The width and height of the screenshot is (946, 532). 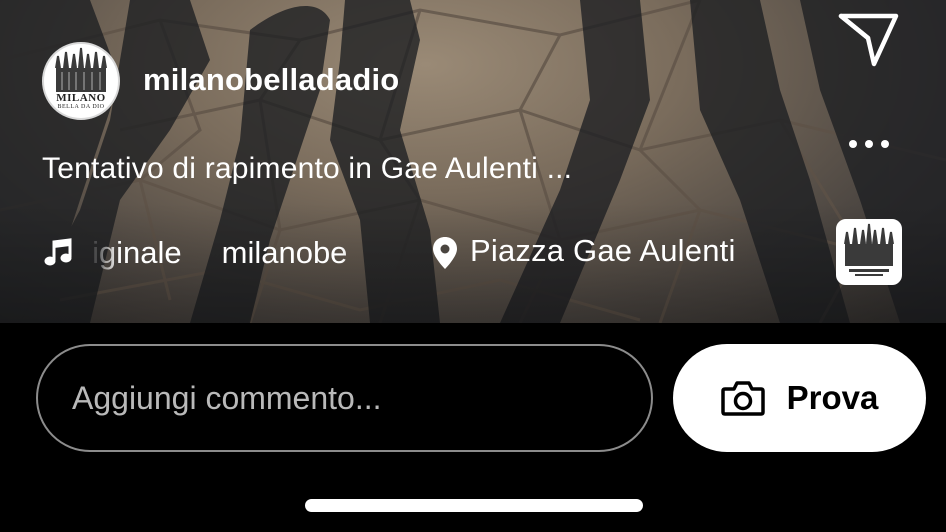 I want to click on original-audio-ticker: iginale milanobe, so click(x=238, y=253).